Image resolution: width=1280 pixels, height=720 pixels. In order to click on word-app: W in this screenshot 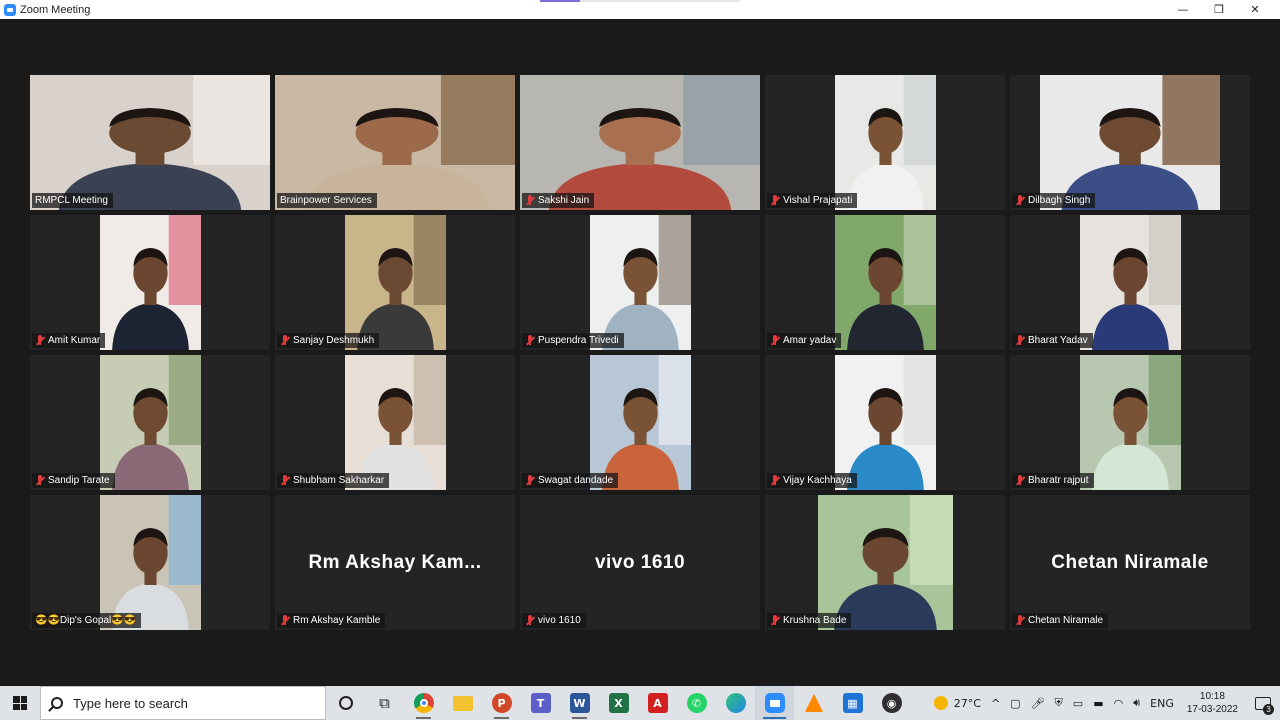, I will do `click(579, 703)`.